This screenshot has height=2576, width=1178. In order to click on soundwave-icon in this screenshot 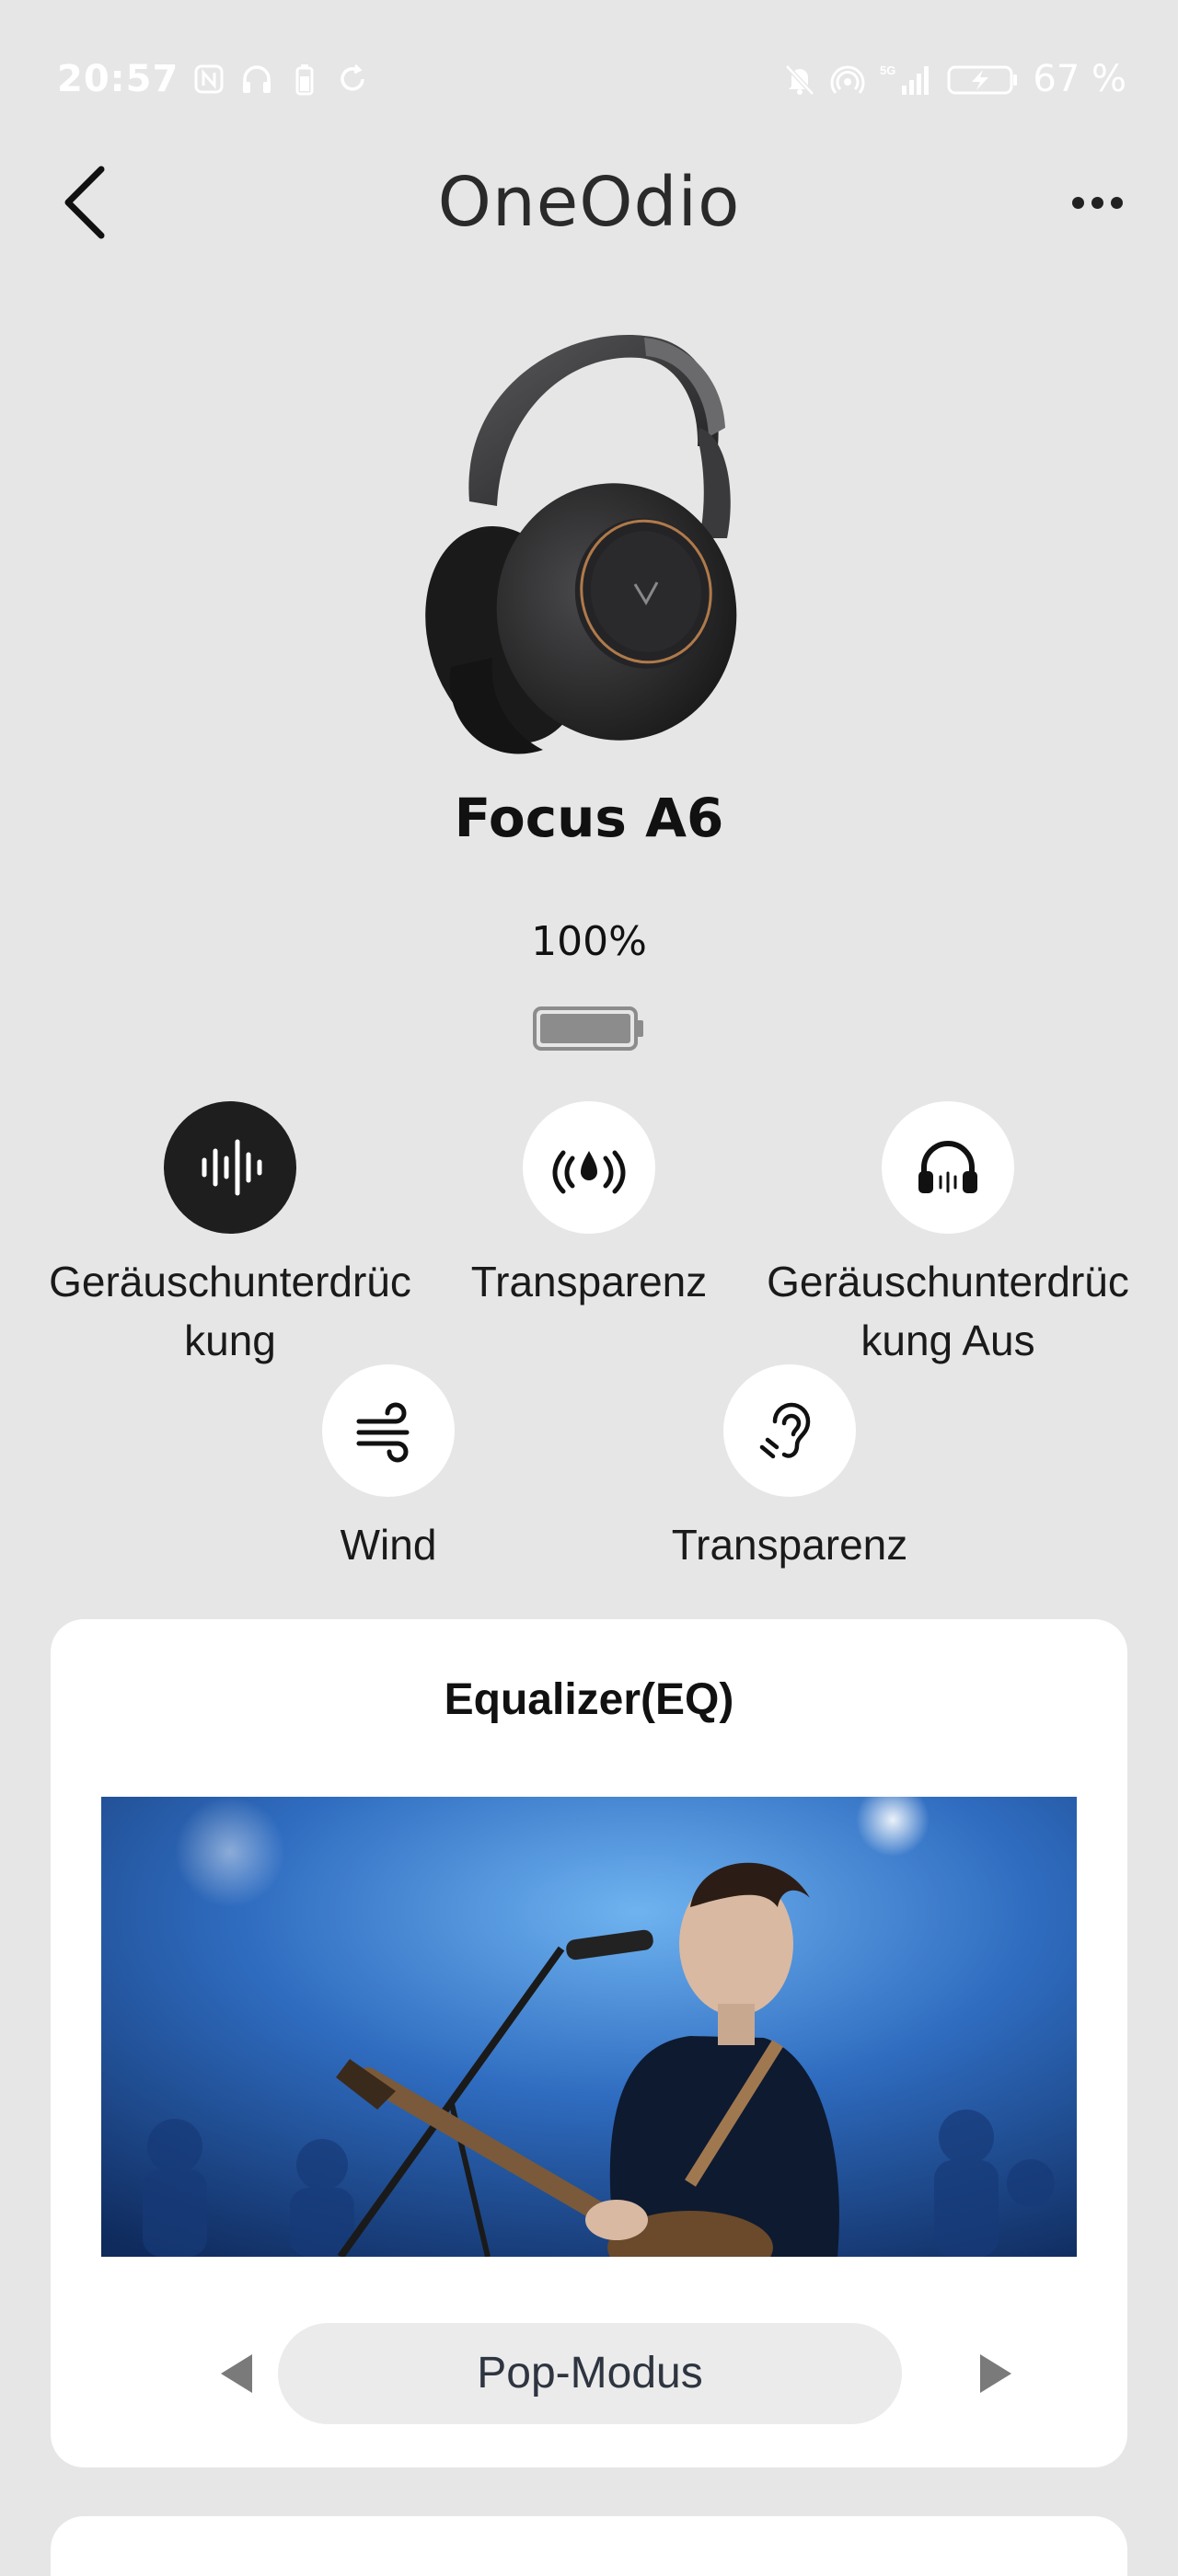, I will do `click(232, 1167)`.